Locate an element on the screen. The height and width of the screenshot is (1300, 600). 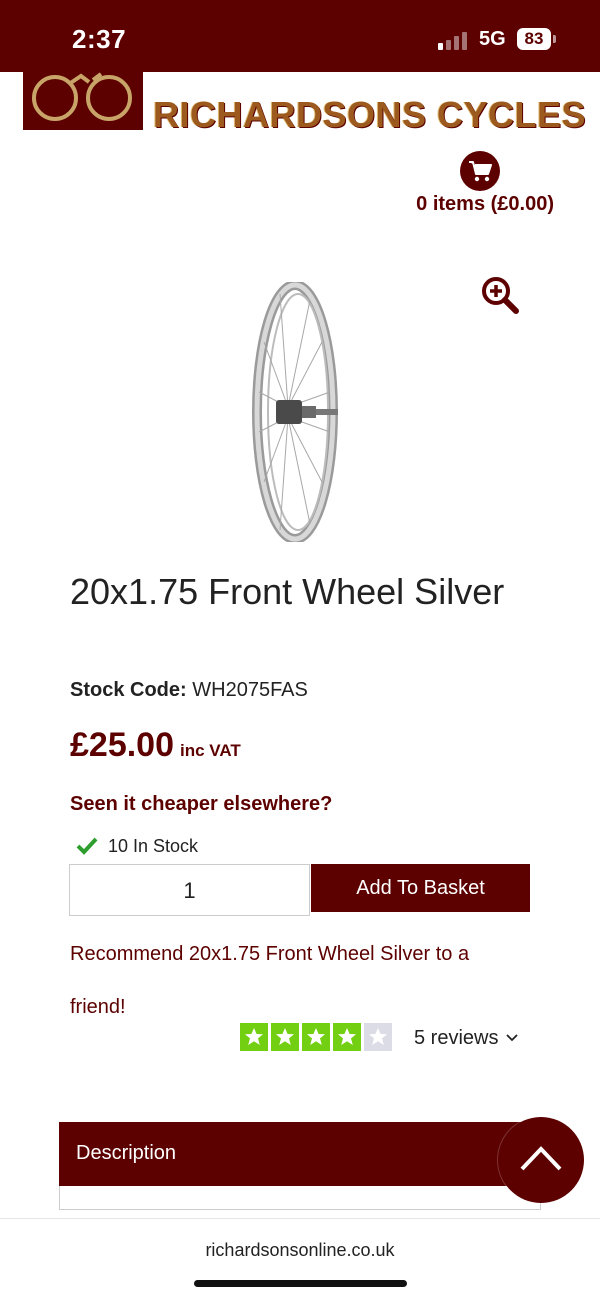
shopping-cart-icon is located at coordinates (480, 171).